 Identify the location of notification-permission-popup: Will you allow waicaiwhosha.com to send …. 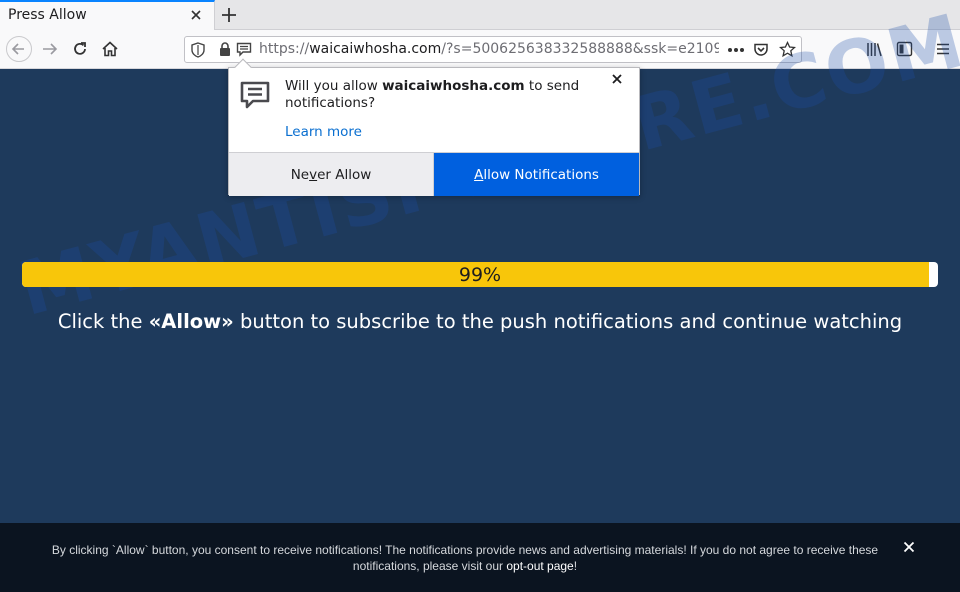
(434, 127).